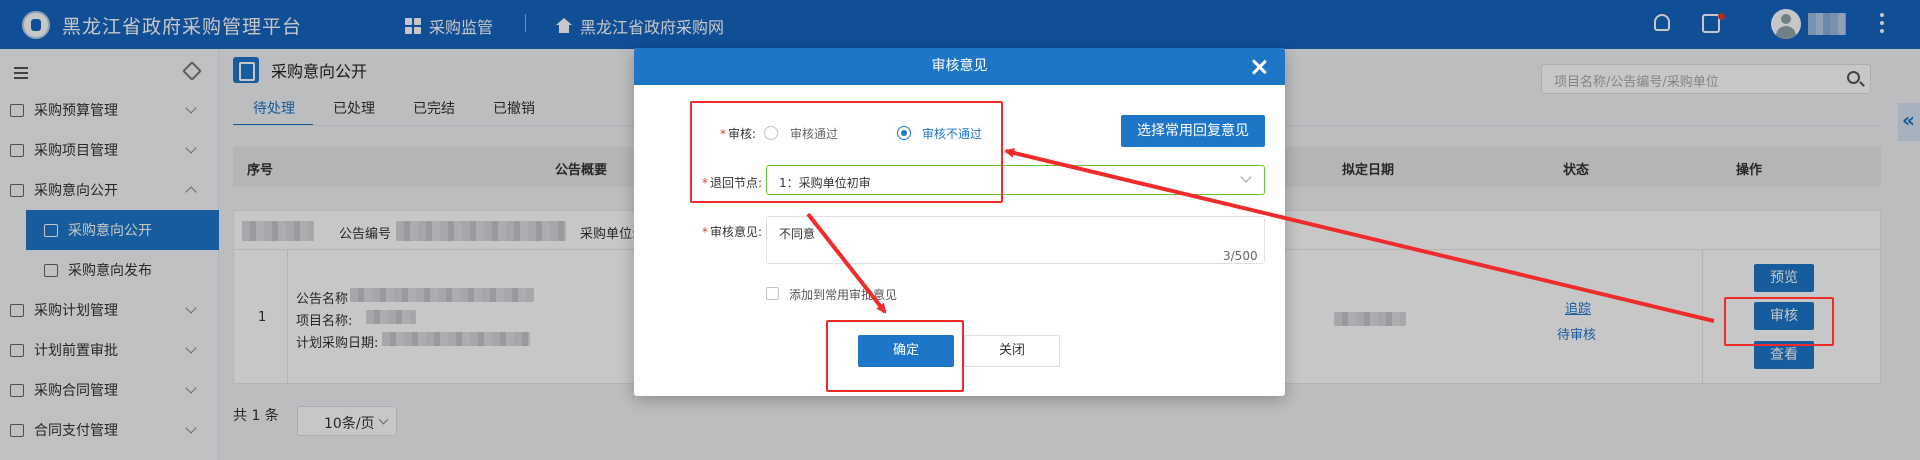  What do you see at coordinates (846, 263) in the screenshot?
I see `arrow-to-confirm` at bounding box center [846, 263].